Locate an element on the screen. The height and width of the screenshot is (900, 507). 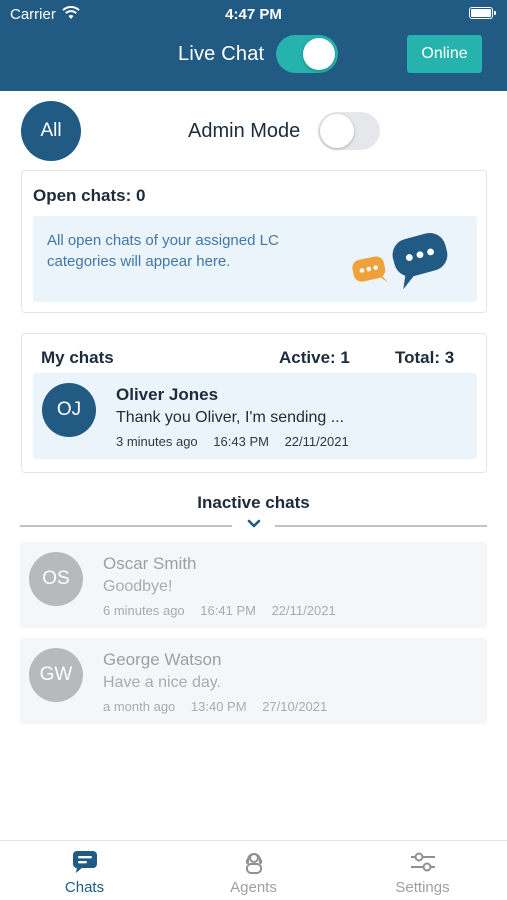
tab-settings: Settings is located at coordinates (422, 870).